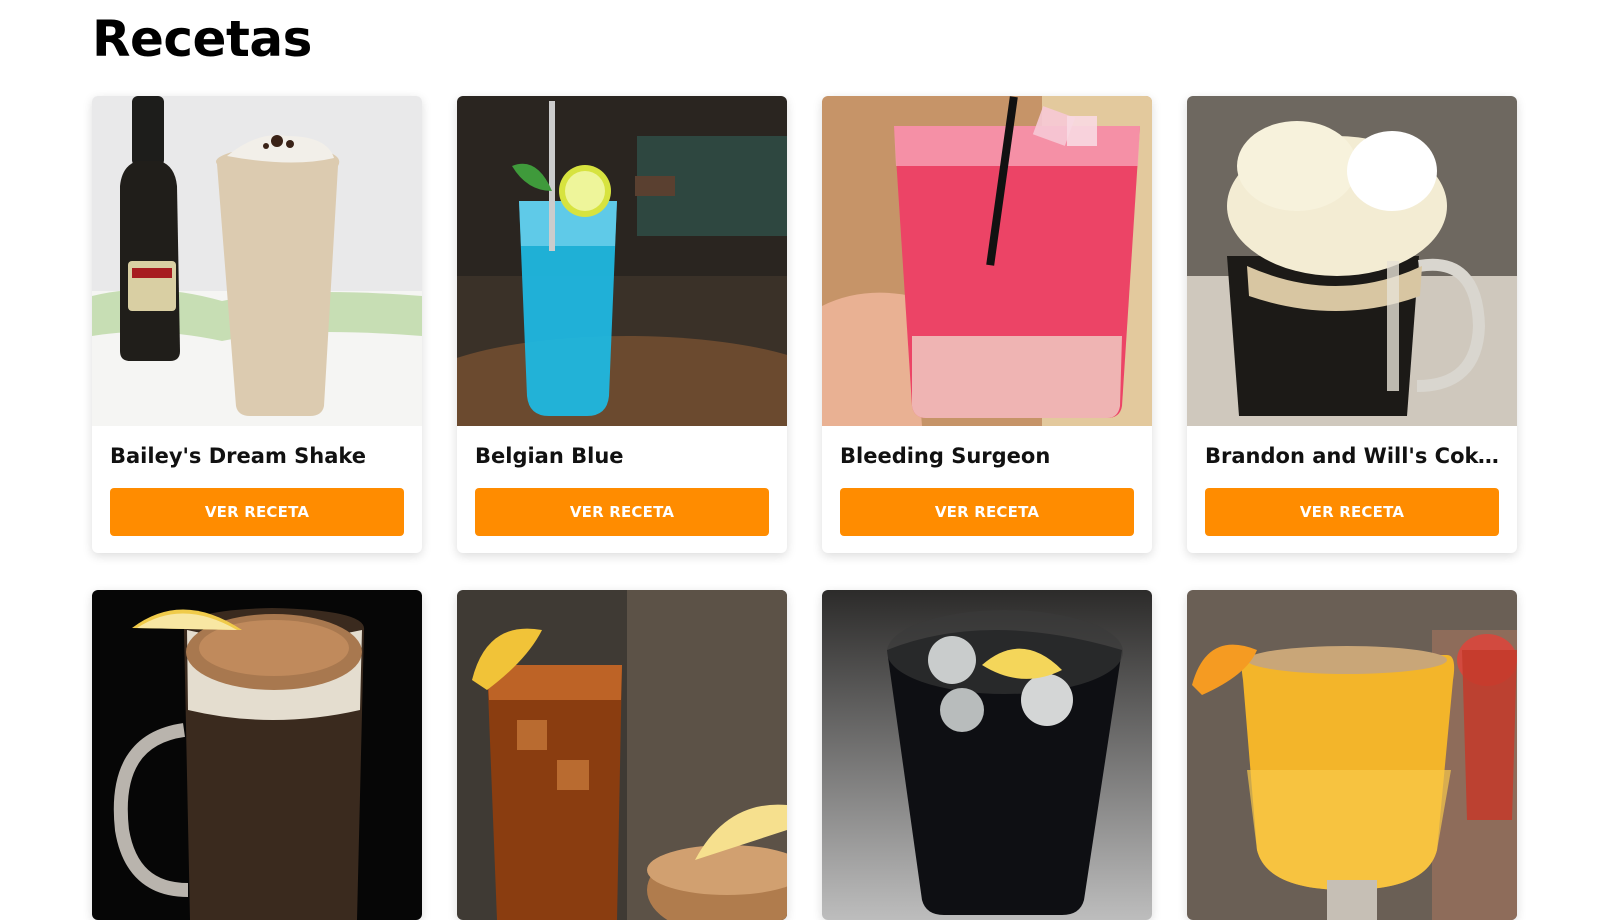 This screenshot has height=920, width=1615. Describe the element at coordinates (238, 456) in the screenshot. I see `recipe-title: Bailey's Dream Shake` at that location.